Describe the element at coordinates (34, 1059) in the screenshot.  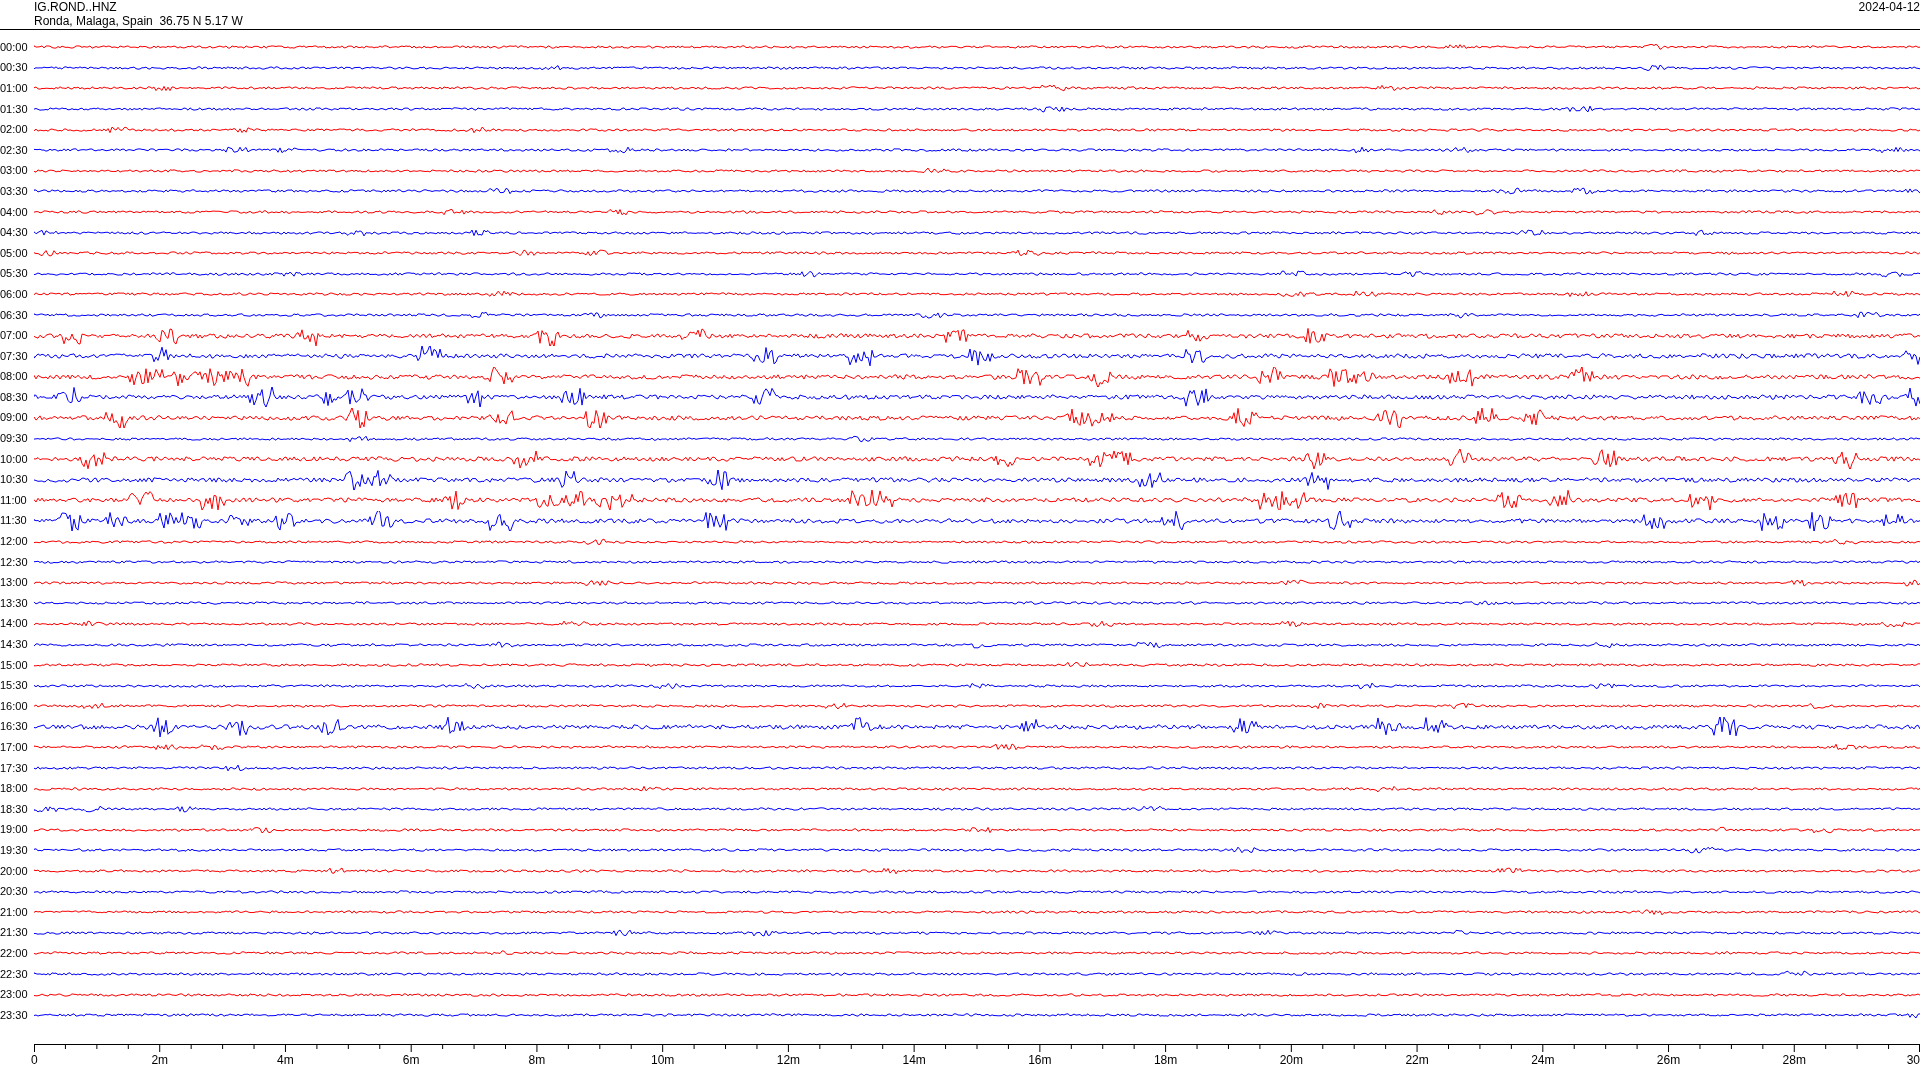
I see `axis-label: 0` at that location.